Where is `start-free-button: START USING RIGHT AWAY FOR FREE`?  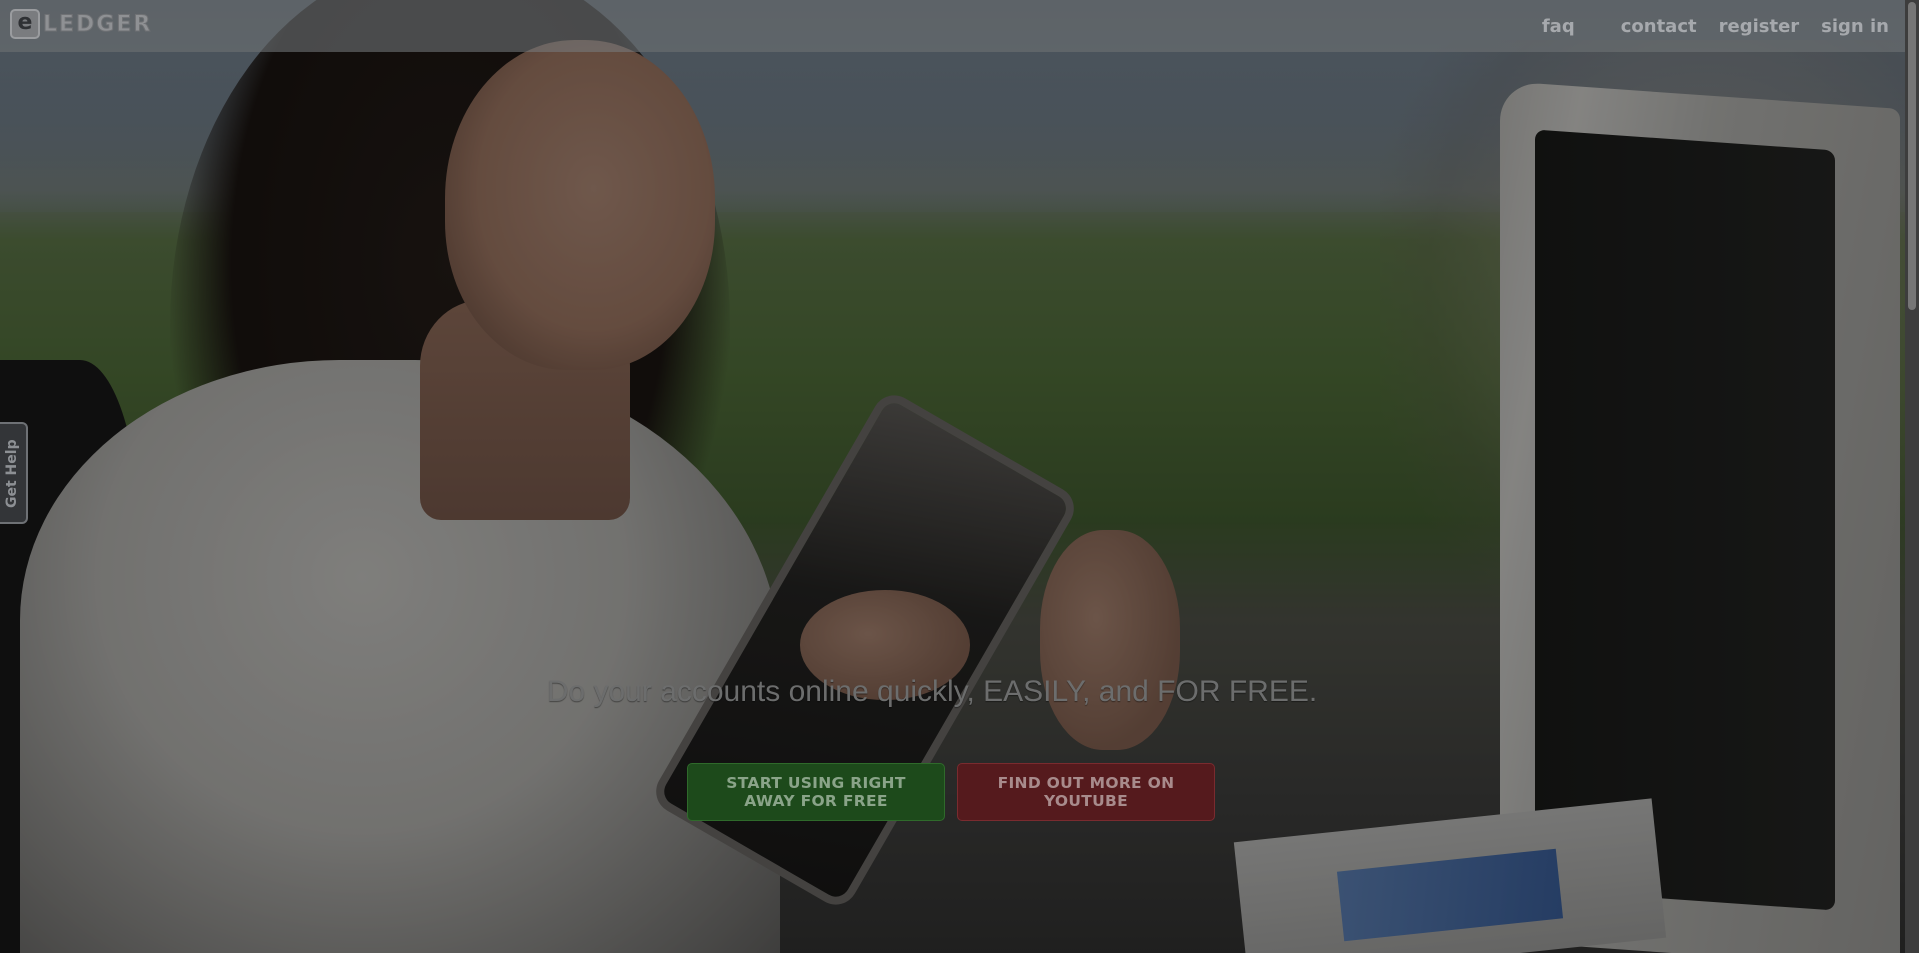 start-free-button: START USING RIGHT AWAY FOR FREE is located at coordinates (816, 792).